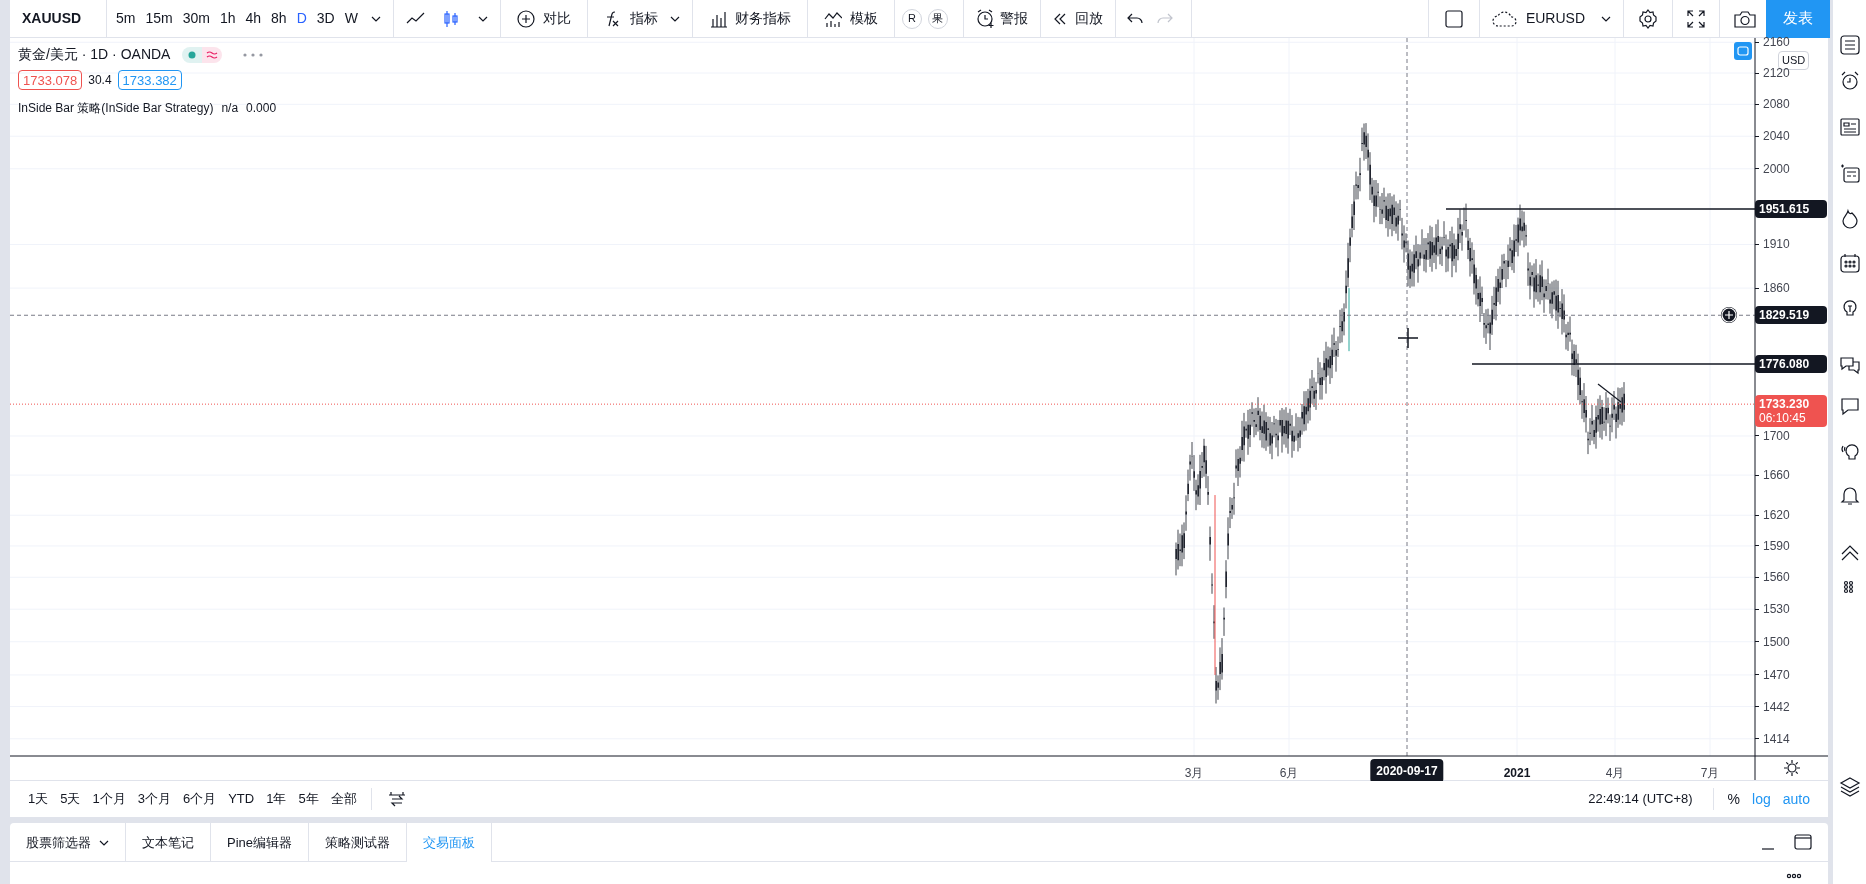 Image resolution: width=1866 pixels, height=884 pixels. What do you see at coordinates (1776, 136) in the screenshot?
I see `price-tick-label: 2040` at bounding box center [1776, 136].